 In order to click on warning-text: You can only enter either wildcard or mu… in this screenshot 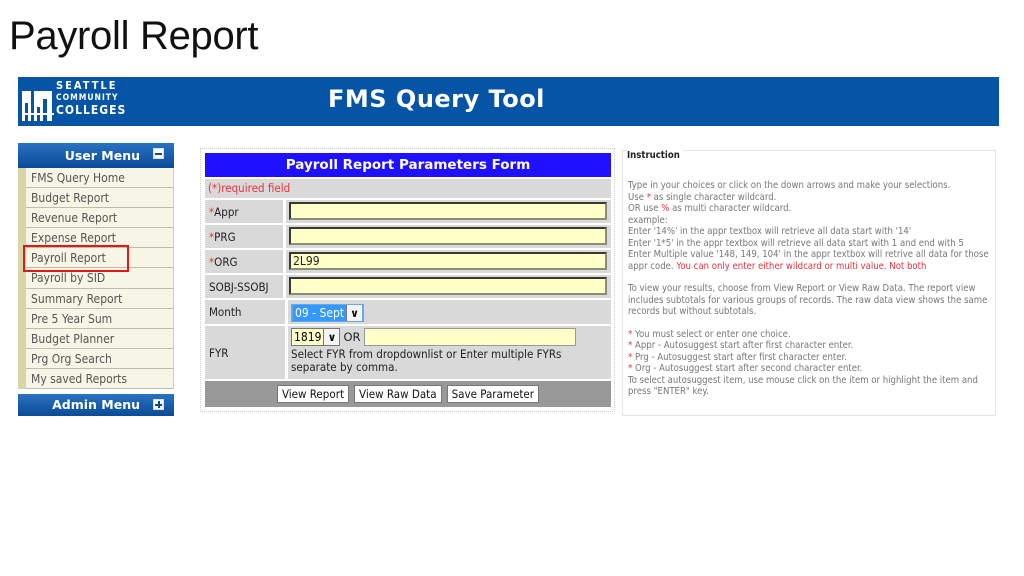, I will do `click(801, 266)`.